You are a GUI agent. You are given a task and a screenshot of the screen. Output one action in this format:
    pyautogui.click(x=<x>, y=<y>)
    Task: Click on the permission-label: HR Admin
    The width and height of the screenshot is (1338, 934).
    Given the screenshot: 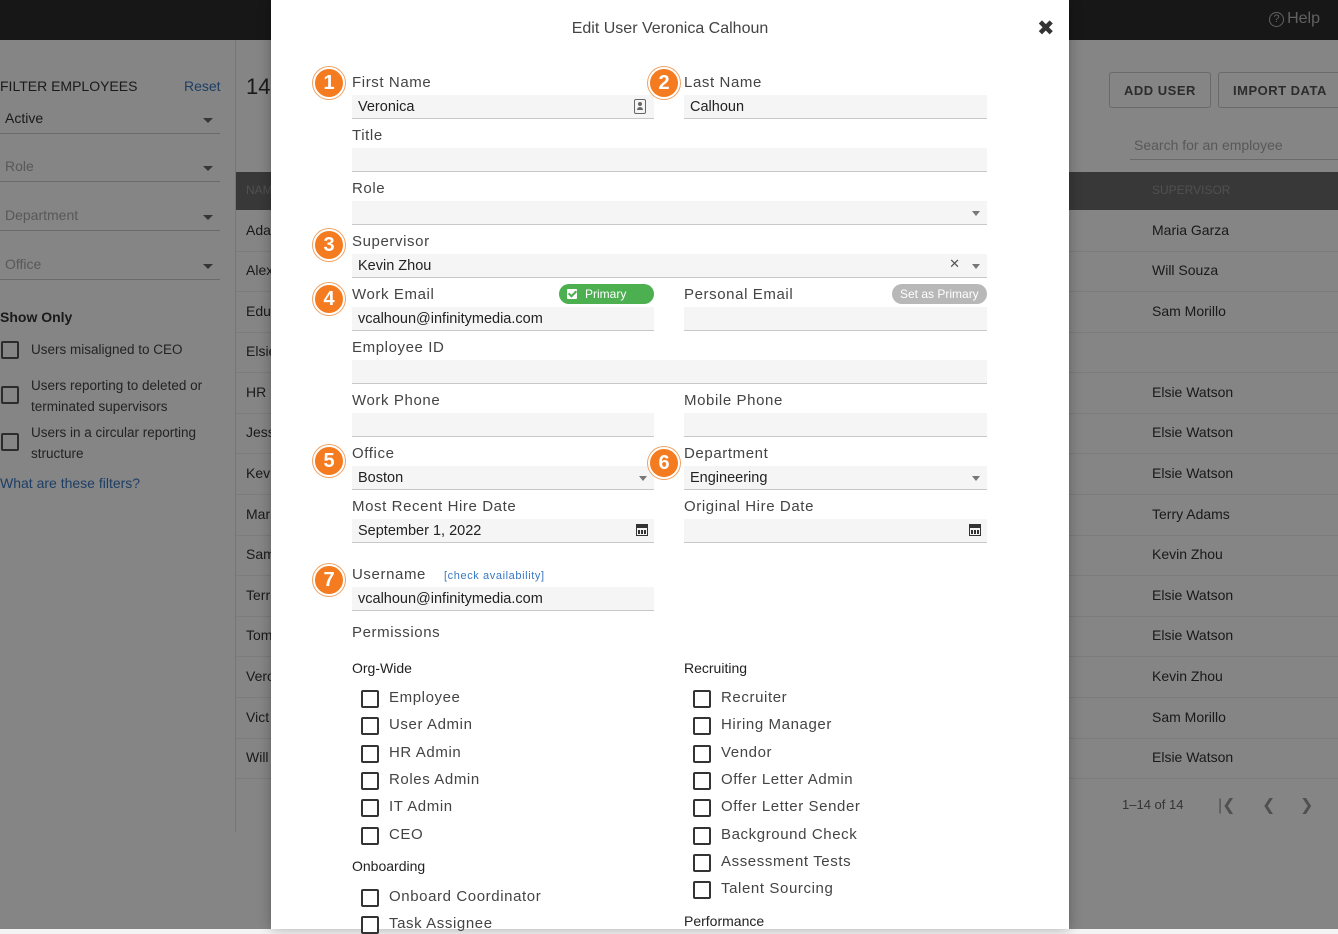 What is the action you would take?
    pyautogui.click(x=425, y=752)
    